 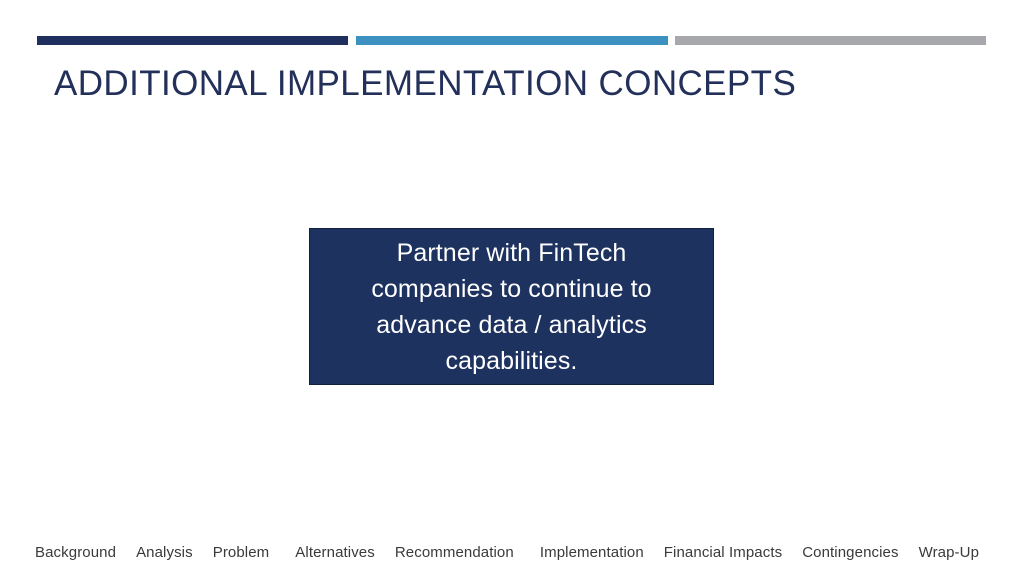 I want to click on nav-item-alternatives: Alternatives, so click(x=335, y=552).